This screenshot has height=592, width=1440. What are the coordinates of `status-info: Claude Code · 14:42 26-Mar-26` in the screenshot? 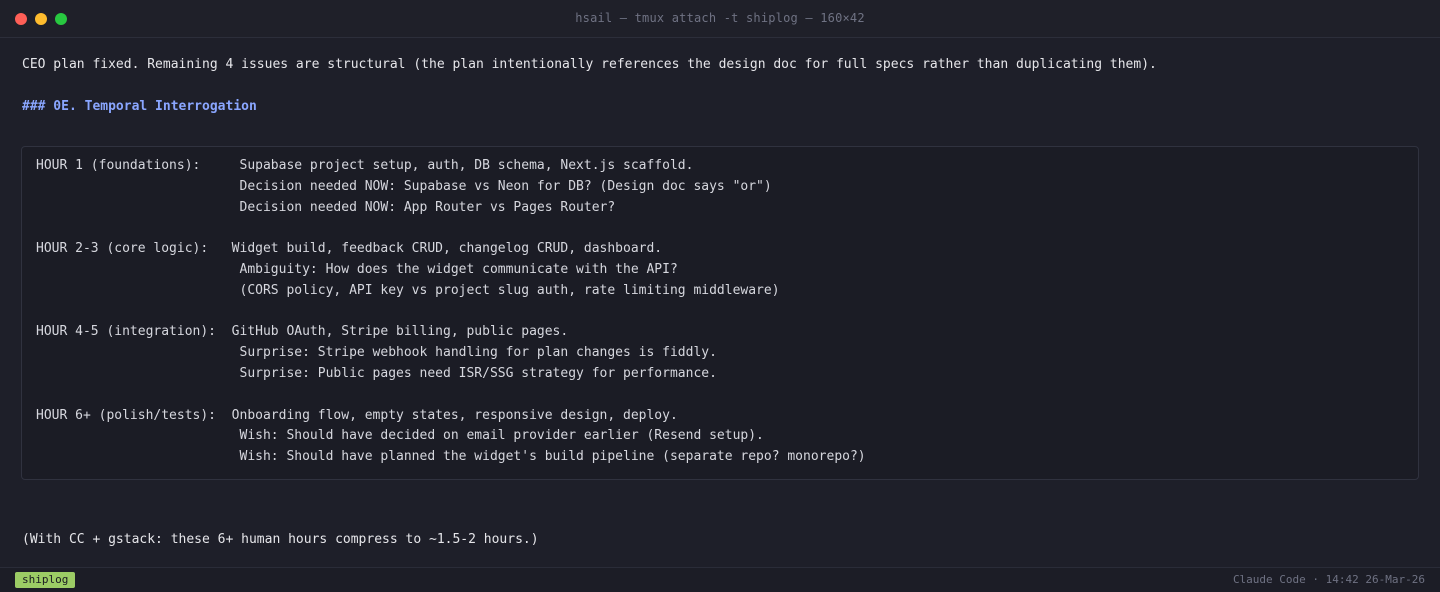 It's located at (1328, 579).